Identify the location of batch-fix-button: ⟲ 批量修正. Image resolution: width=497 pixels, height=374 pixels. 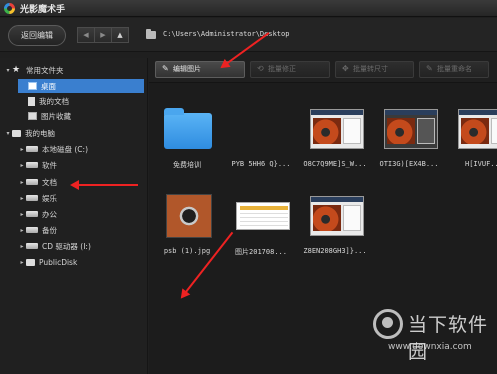
(290, 69).